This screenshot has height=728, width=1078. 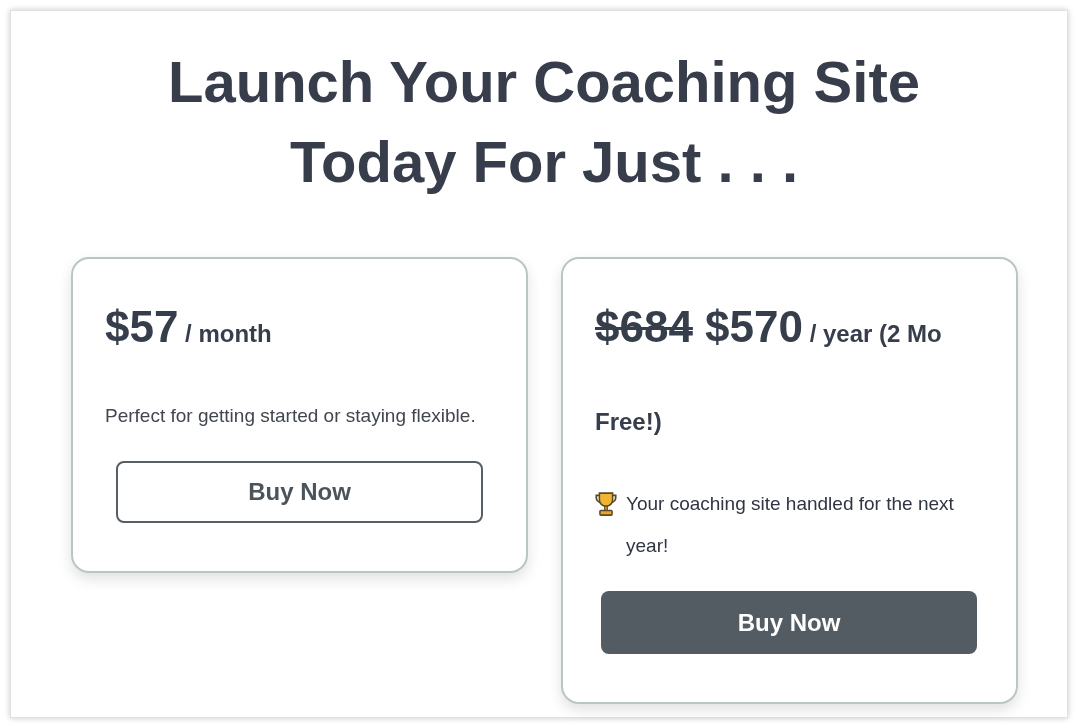 I want to click on price-heading: $57/ month, so click(x=189, y=327).